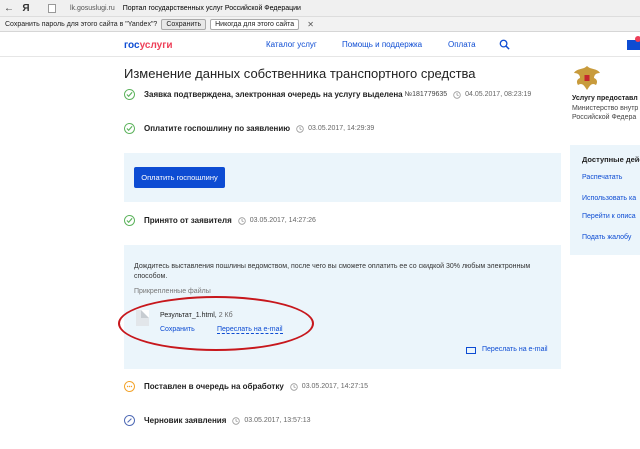  What do you see at coordinates (462, 44) in the screenshot?
I see `nav-payment: Оплата` at bounding box center [462, 44].